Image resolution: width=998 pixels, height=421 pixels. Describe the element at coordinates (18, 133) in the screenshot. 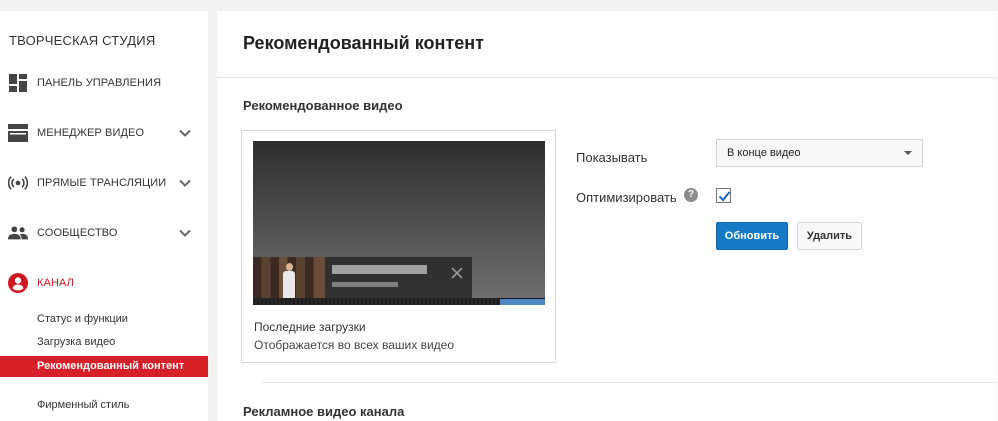

I see `video-manager-icon` at that location.